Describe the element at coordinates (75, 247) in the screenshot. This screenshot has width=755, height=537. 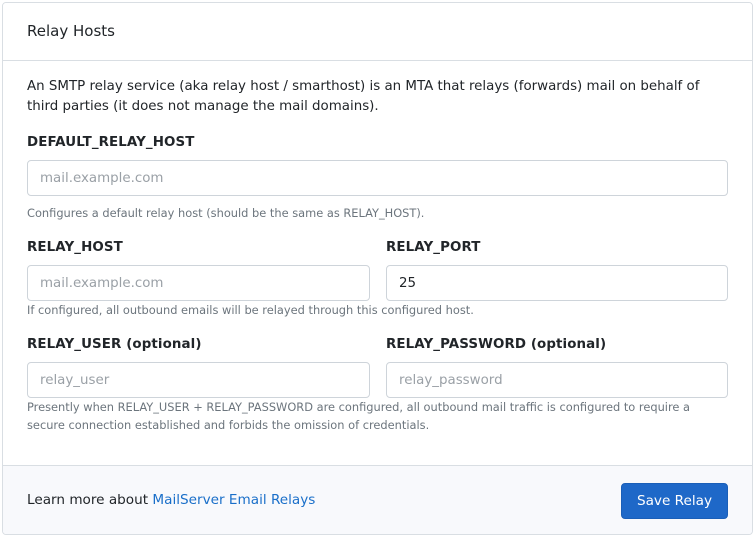
I see `relay-host-label: RELAY_HOST` at that location.